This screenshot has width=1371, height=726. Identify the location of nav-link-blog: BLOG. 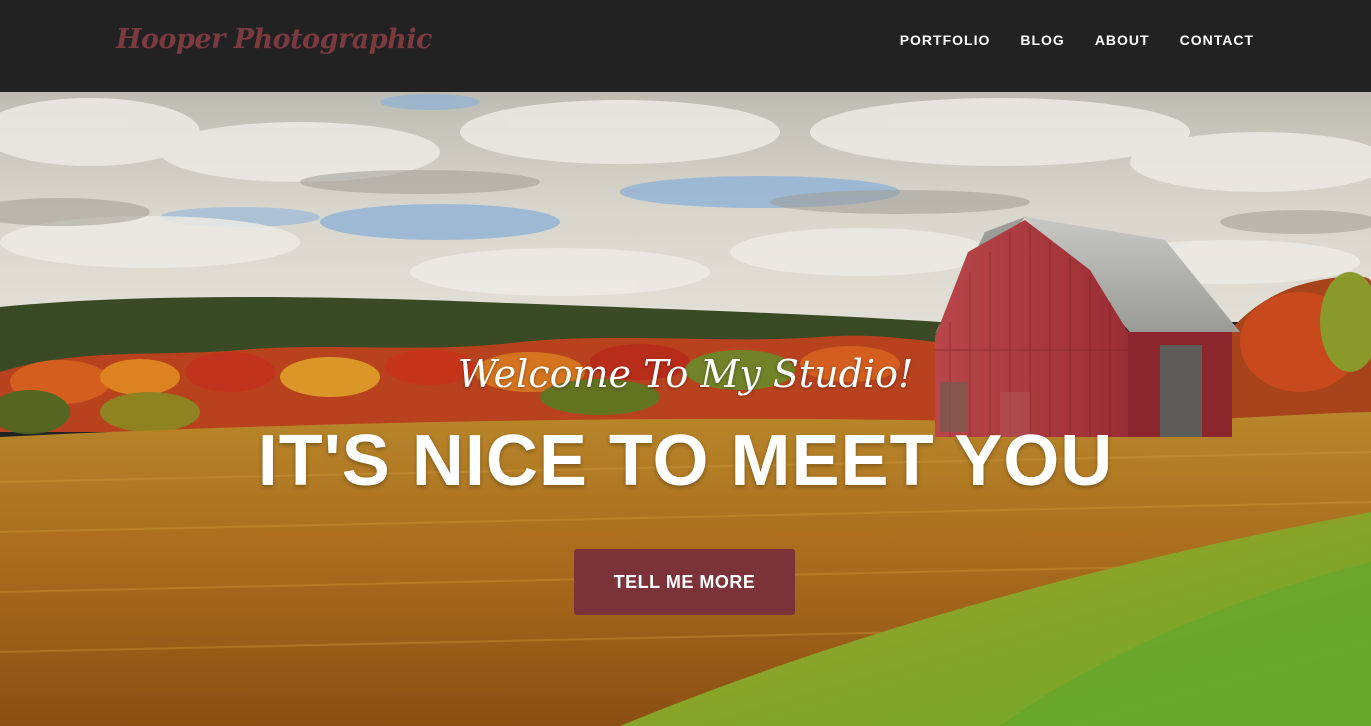
(1042, 40).